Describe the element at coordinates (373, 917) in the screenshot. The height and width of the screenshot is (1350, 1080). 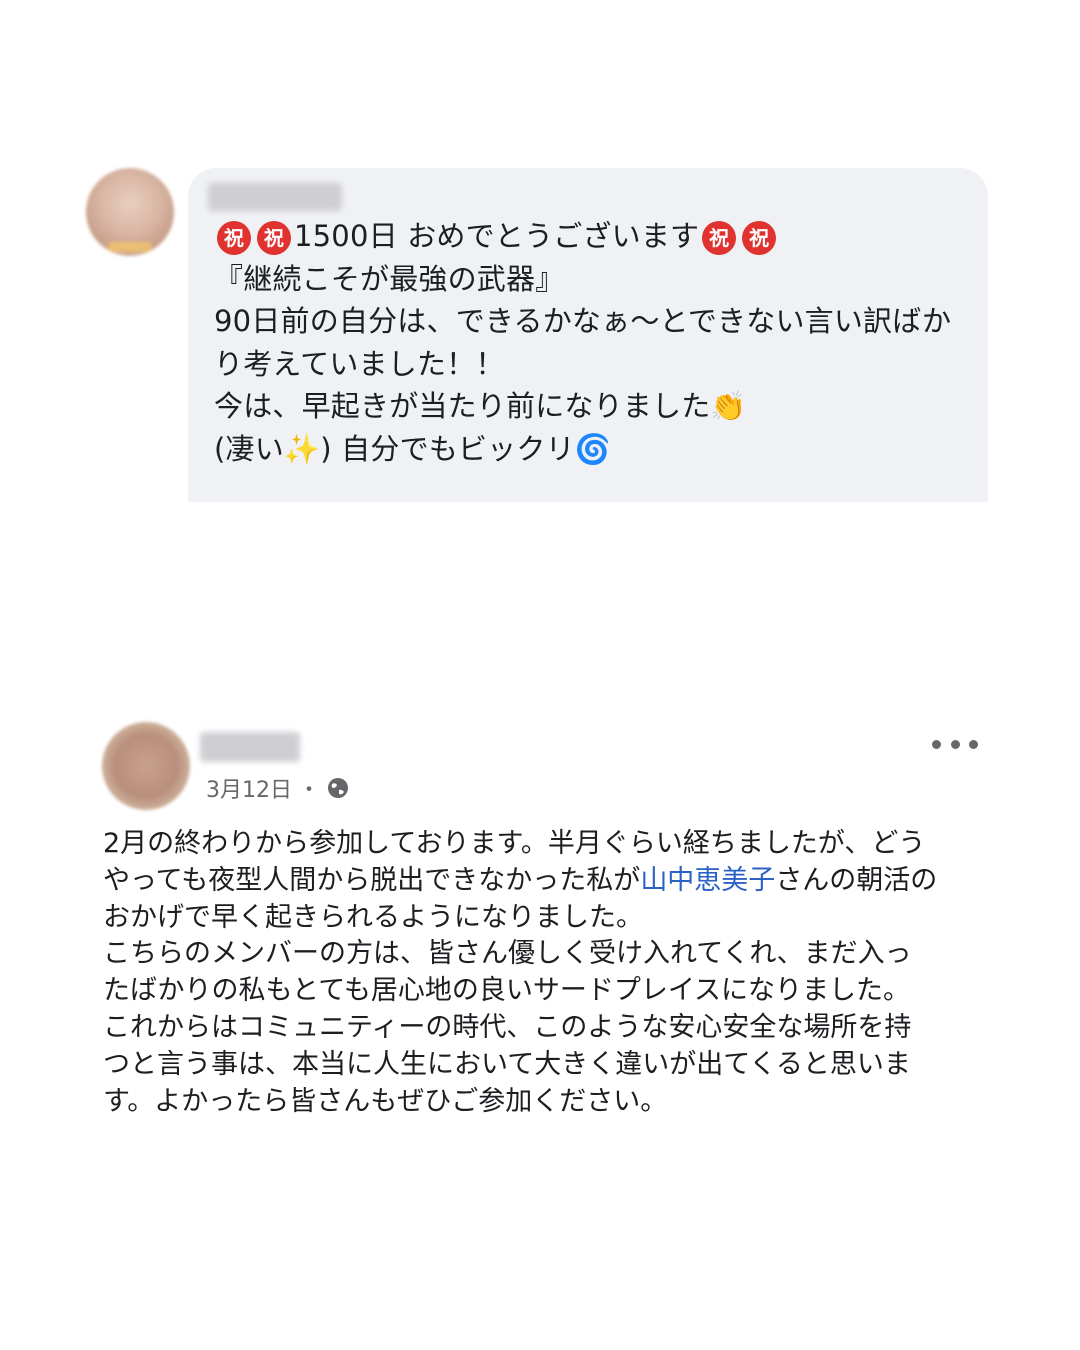
I see `post-line-3: おかげで早く起きられるようになりました。` at that location.